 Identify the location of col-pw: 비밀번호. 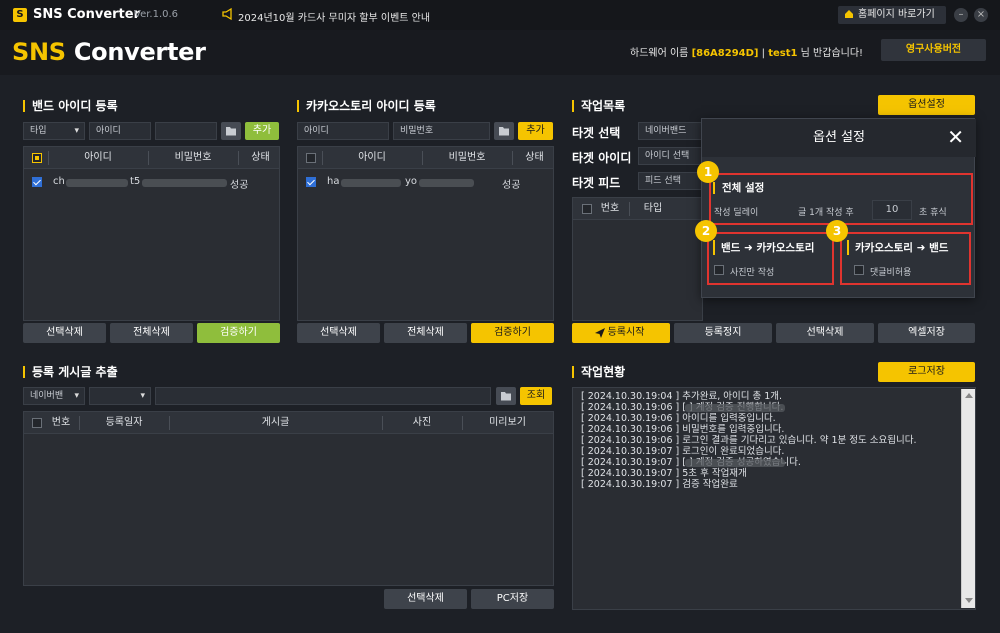
(193, 157).